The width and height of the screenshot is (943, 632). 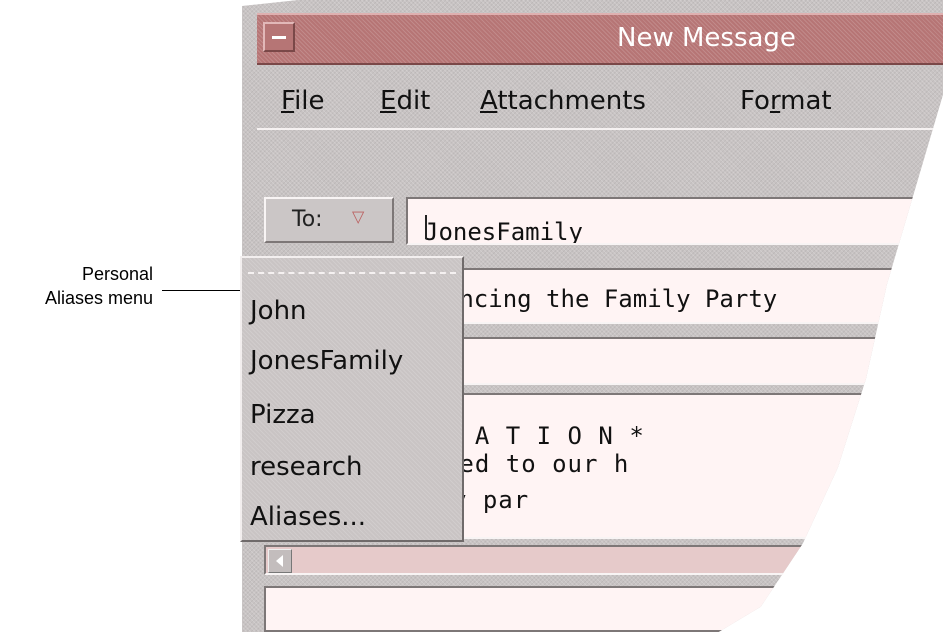 What do you see at coordinates (279, 37) in the screenshot?
I see `window-menu-button` at bounding box center [279, 37].